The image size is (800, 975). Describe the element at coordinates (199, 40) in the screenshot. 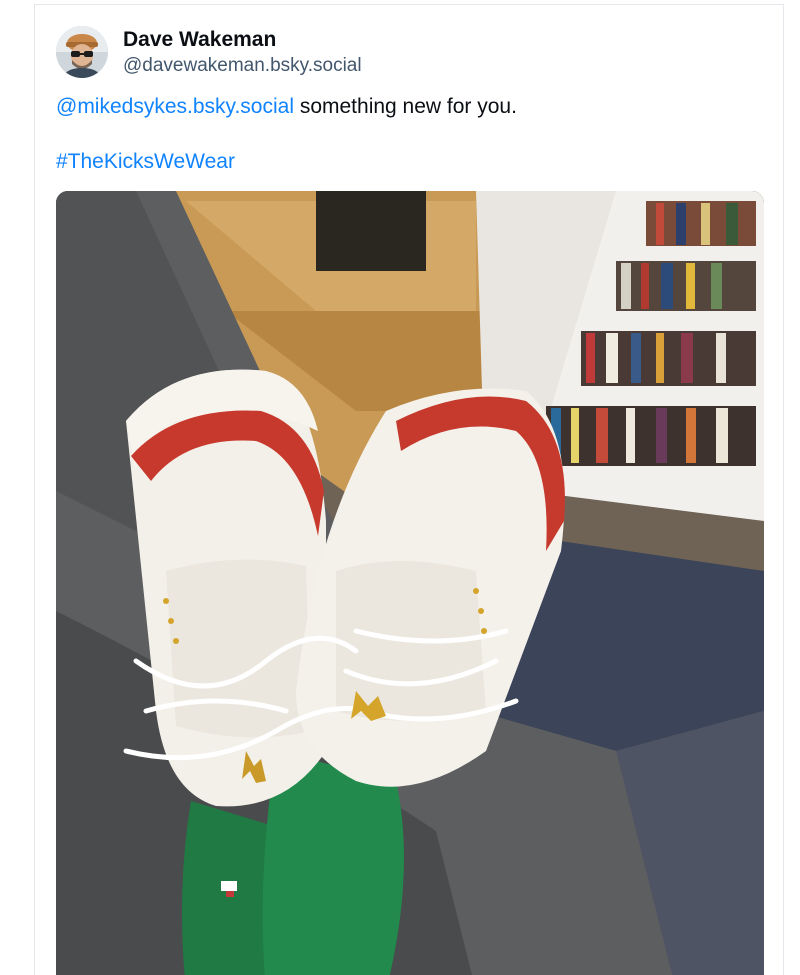

I see `author-display-name: Dave Wakeman` at that location.